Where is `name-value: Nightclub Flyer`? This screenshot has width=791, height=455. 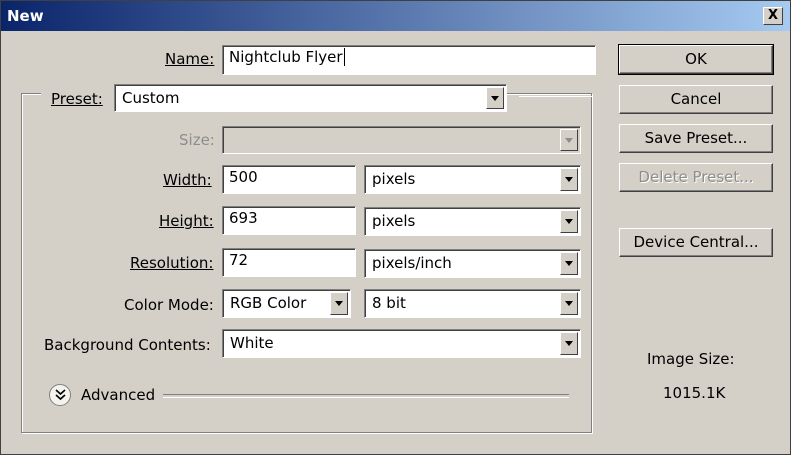 name-value: Nightclub Flyer is located at coordinates (286, 57).